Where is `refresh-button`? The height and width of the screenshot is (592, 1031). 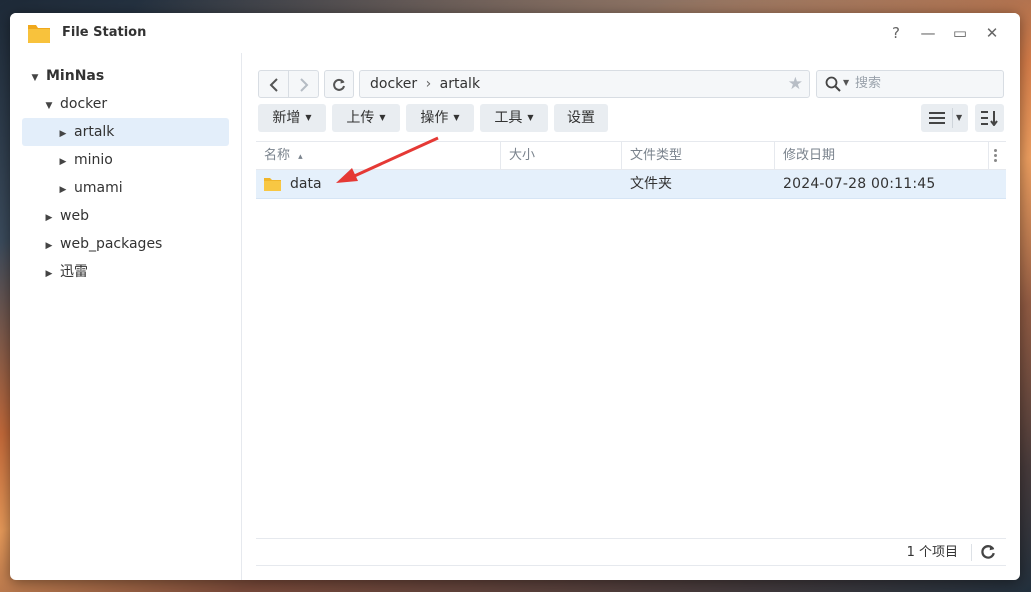 refresh-button is located at coordinates (339, 84).